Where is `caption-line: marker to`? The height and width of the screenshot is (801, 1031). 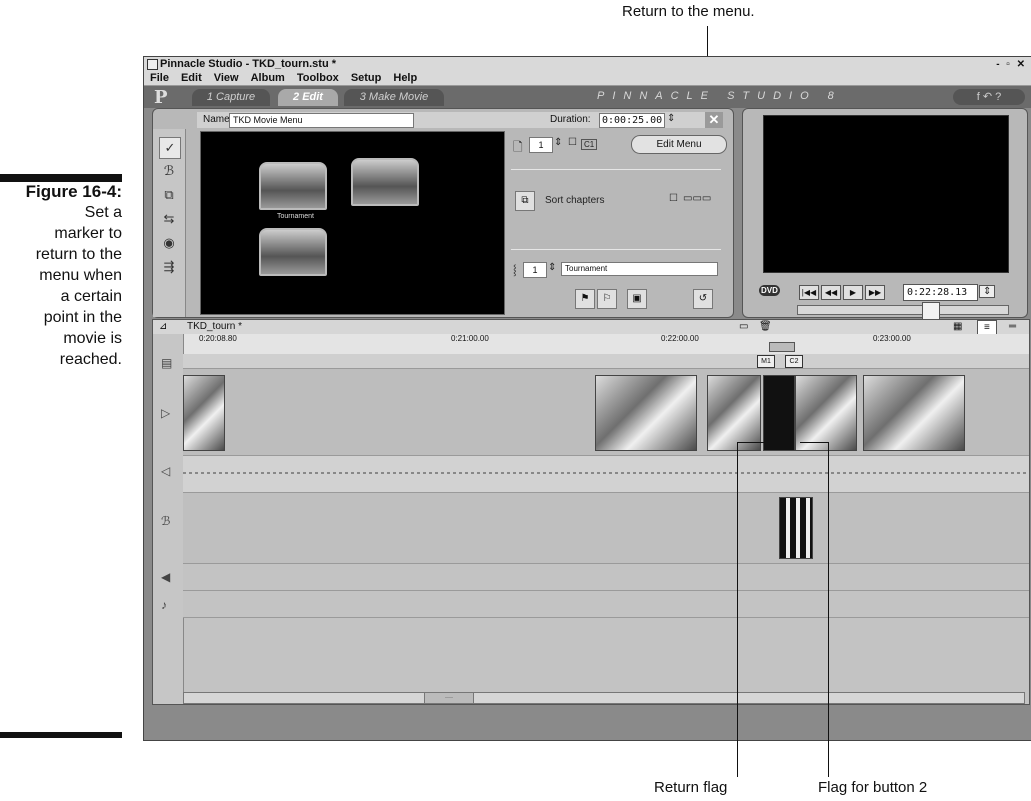 caption-line: marker to is located at coordinates (88, 233).